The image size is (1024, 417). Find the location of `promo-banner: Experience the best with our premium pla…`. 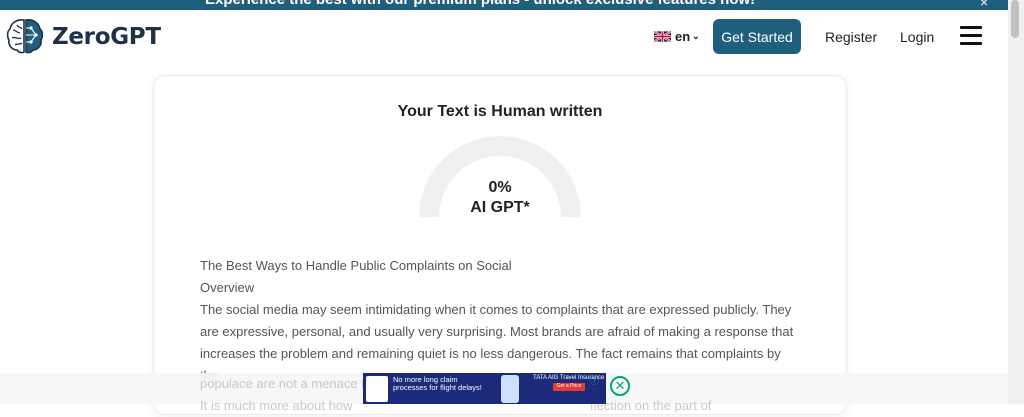

promo-banner: Experience the best with our premium pla… is located at coordinates (504, 5).